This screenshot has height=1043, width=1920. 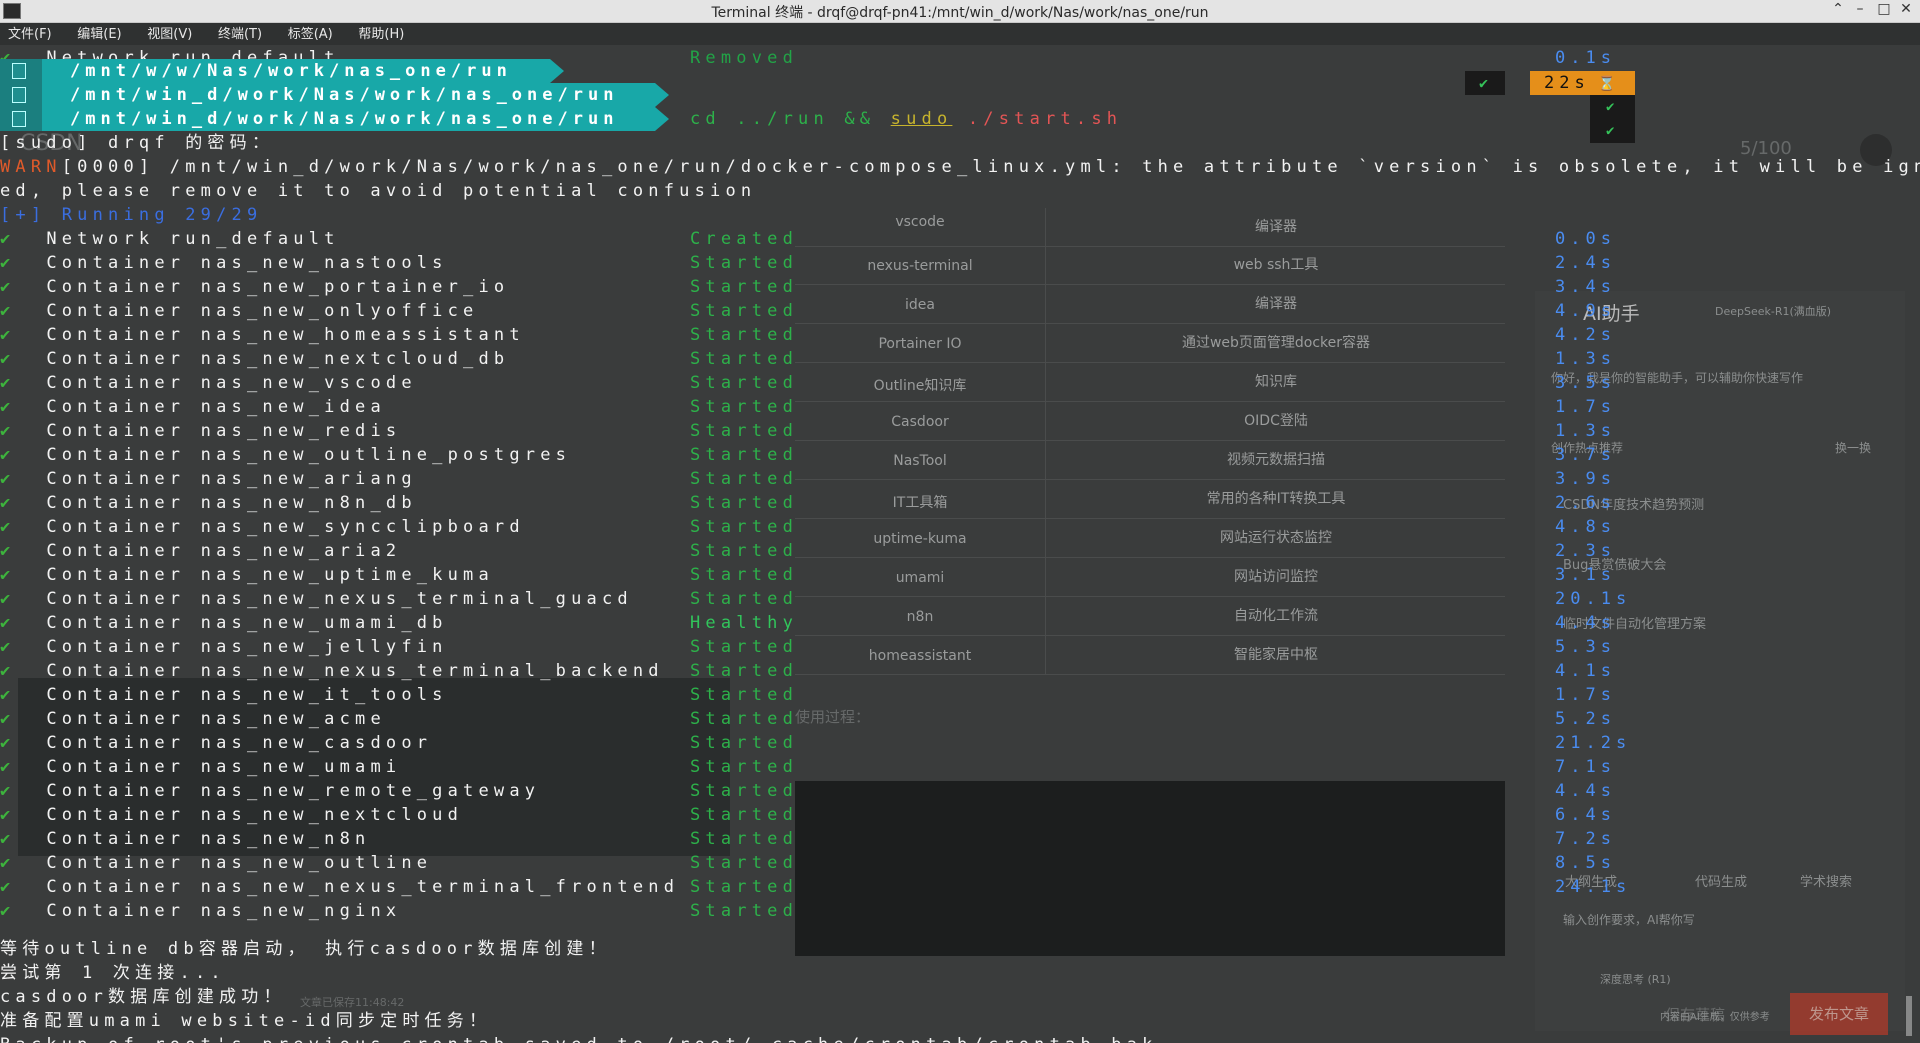 I want to click on tail-line: 准备配置umami website-id同步定时任务！, so click(x=246, y=1021).